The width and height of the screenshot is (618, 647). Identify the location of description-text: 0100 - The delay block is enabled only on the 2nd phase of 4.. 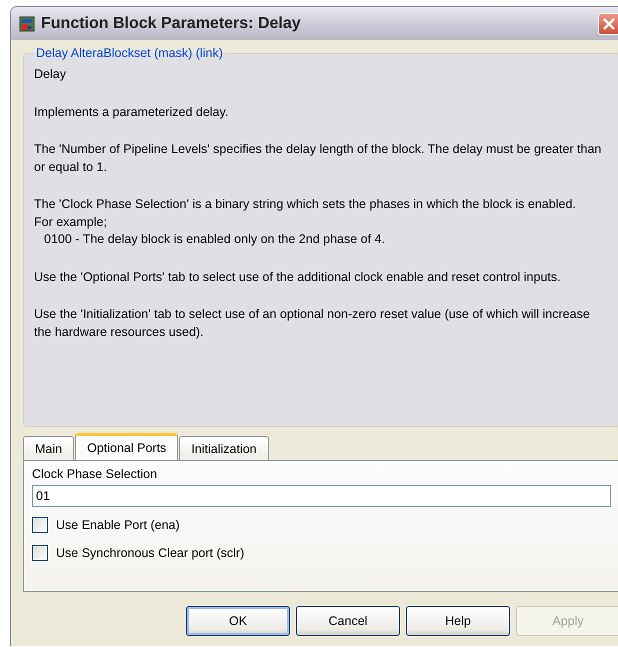
(214, 239).